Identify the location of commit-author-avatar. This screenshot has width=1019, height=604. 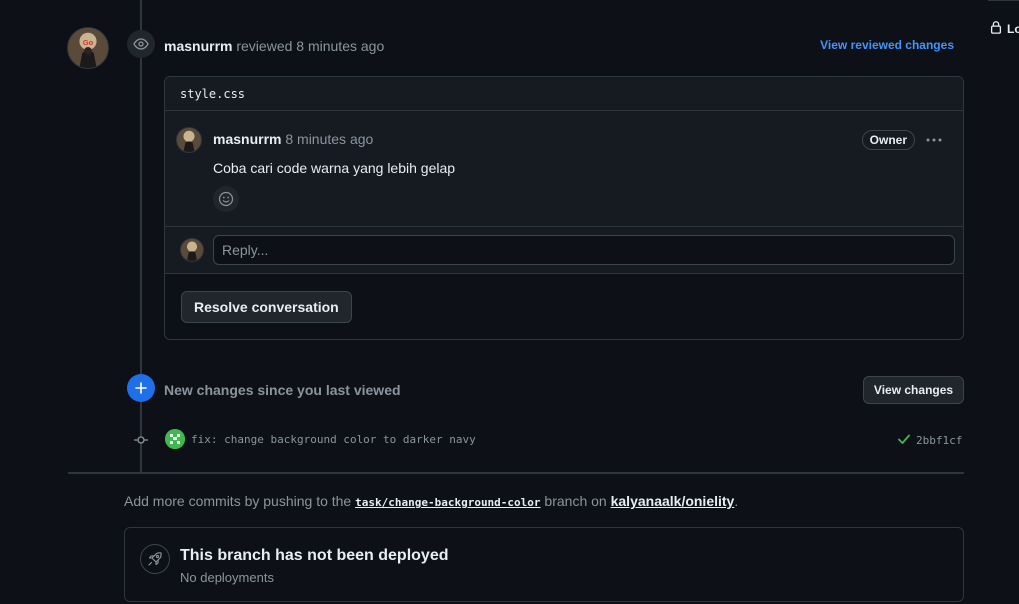
(175, 439).